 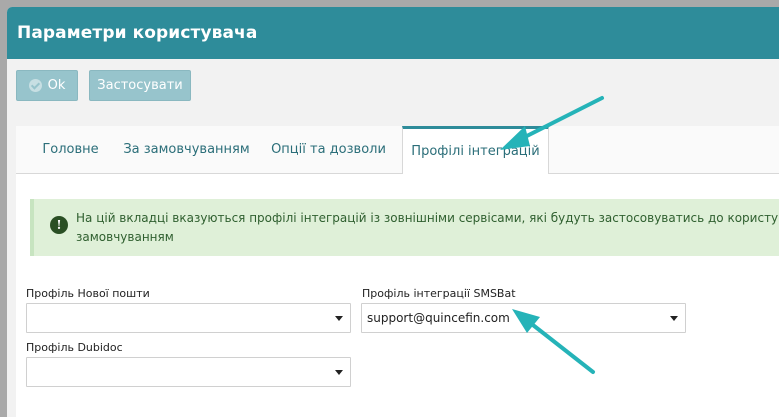 What do you see at coordinates (59, 225) in the screenshot?
I see `info-icon: !` at bounding box center [59, 225].